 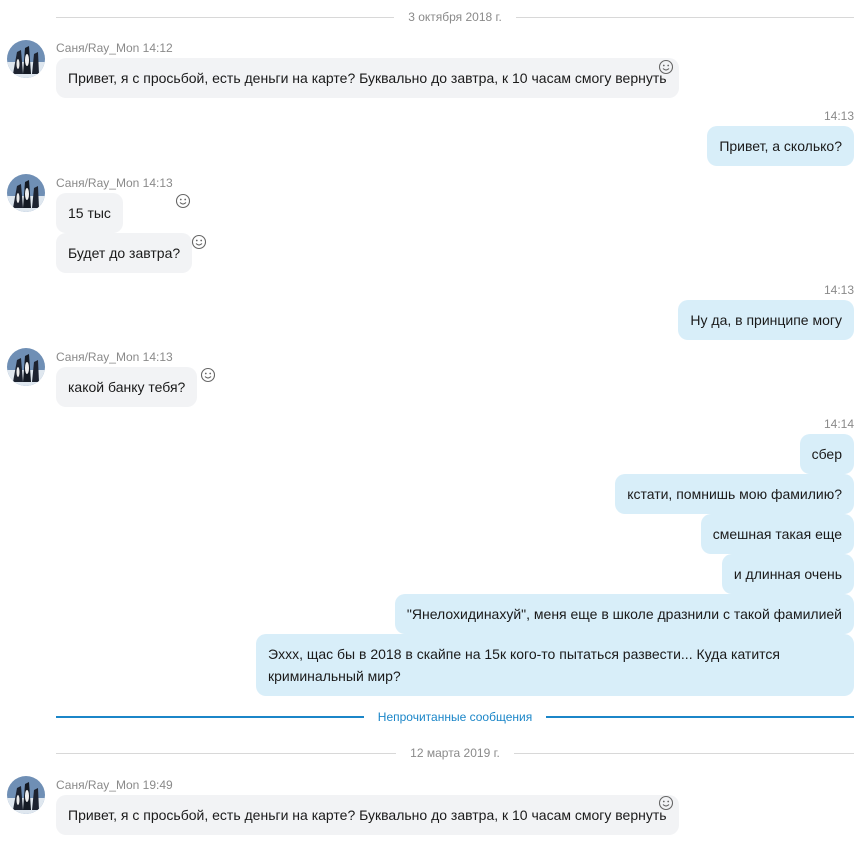 I want to click on unread-separator: Непрочитанные сообщения, so click(x=455, y=717).